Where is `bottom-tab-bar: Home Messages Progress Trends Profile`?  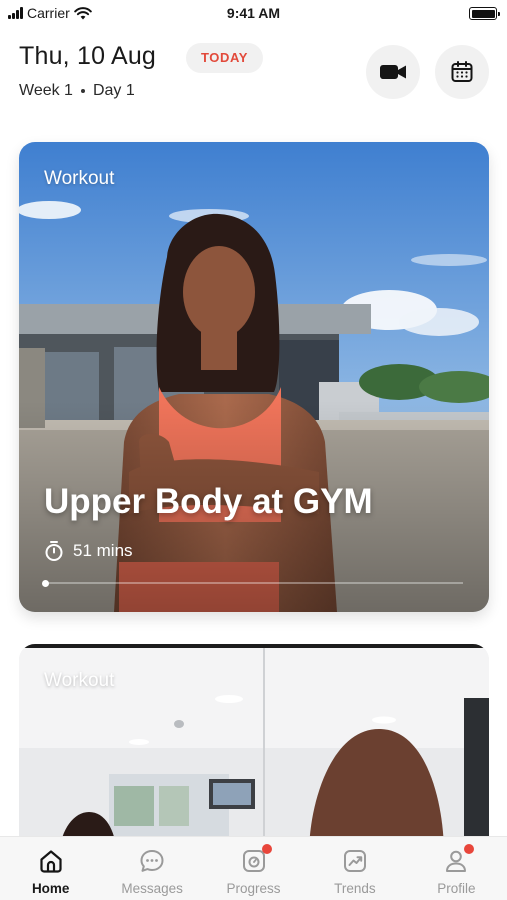
bottom-tab-bar: Home Messages Progress Trends Profile is located at coordinates (253, 868).